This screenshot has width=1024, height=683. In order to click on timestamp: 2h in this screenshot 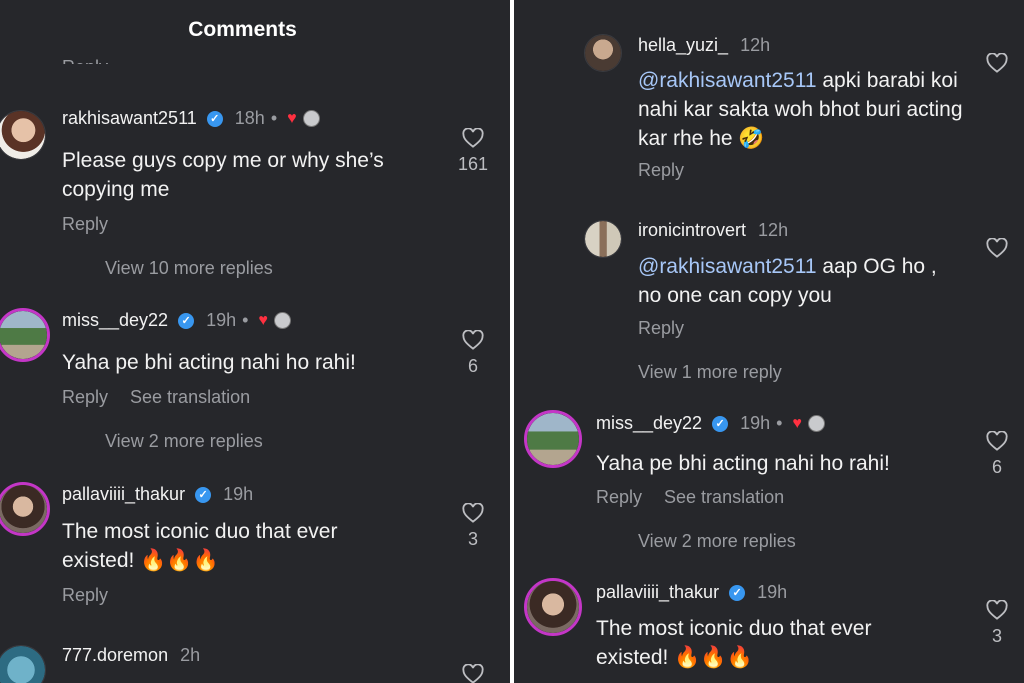, I will do `click(190, 655)`.